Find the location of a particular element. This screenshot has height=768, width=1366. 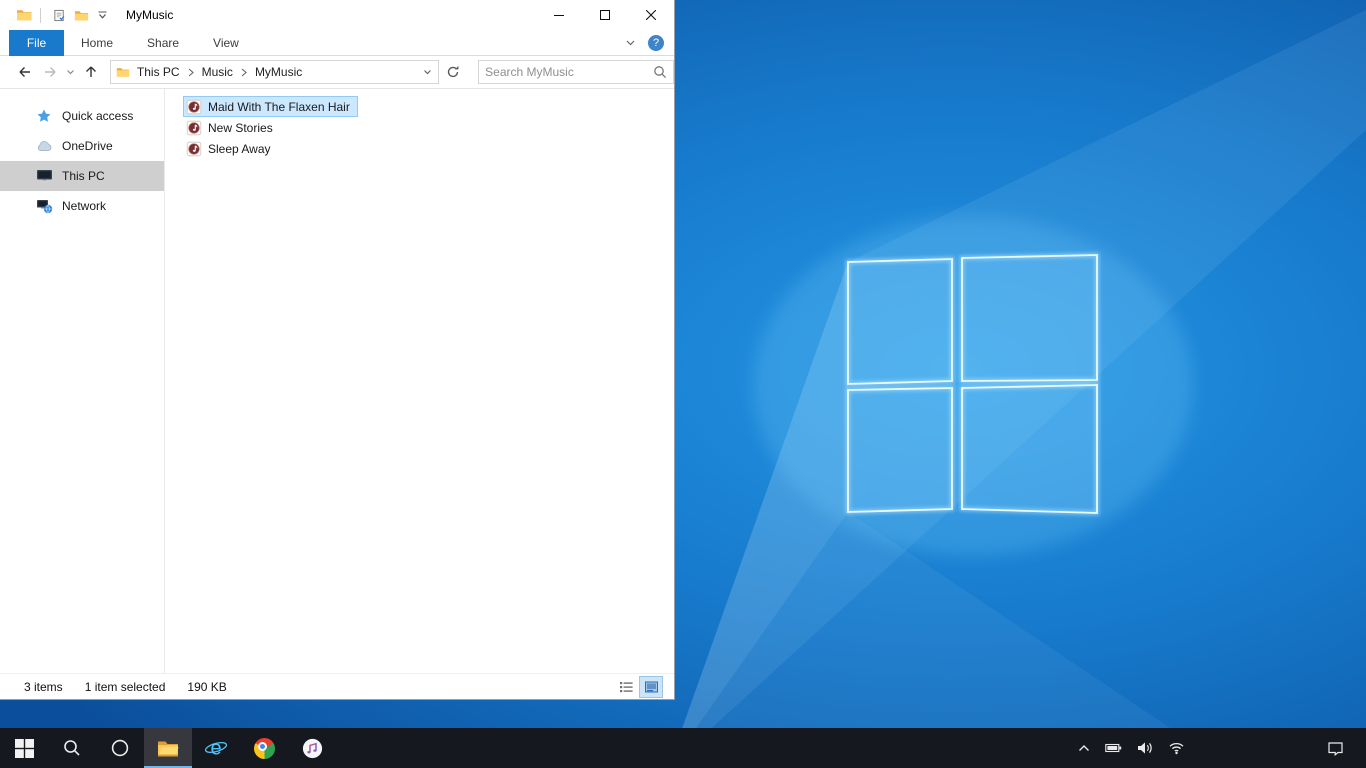

maximize-icon is located at coordinates (605, 15).